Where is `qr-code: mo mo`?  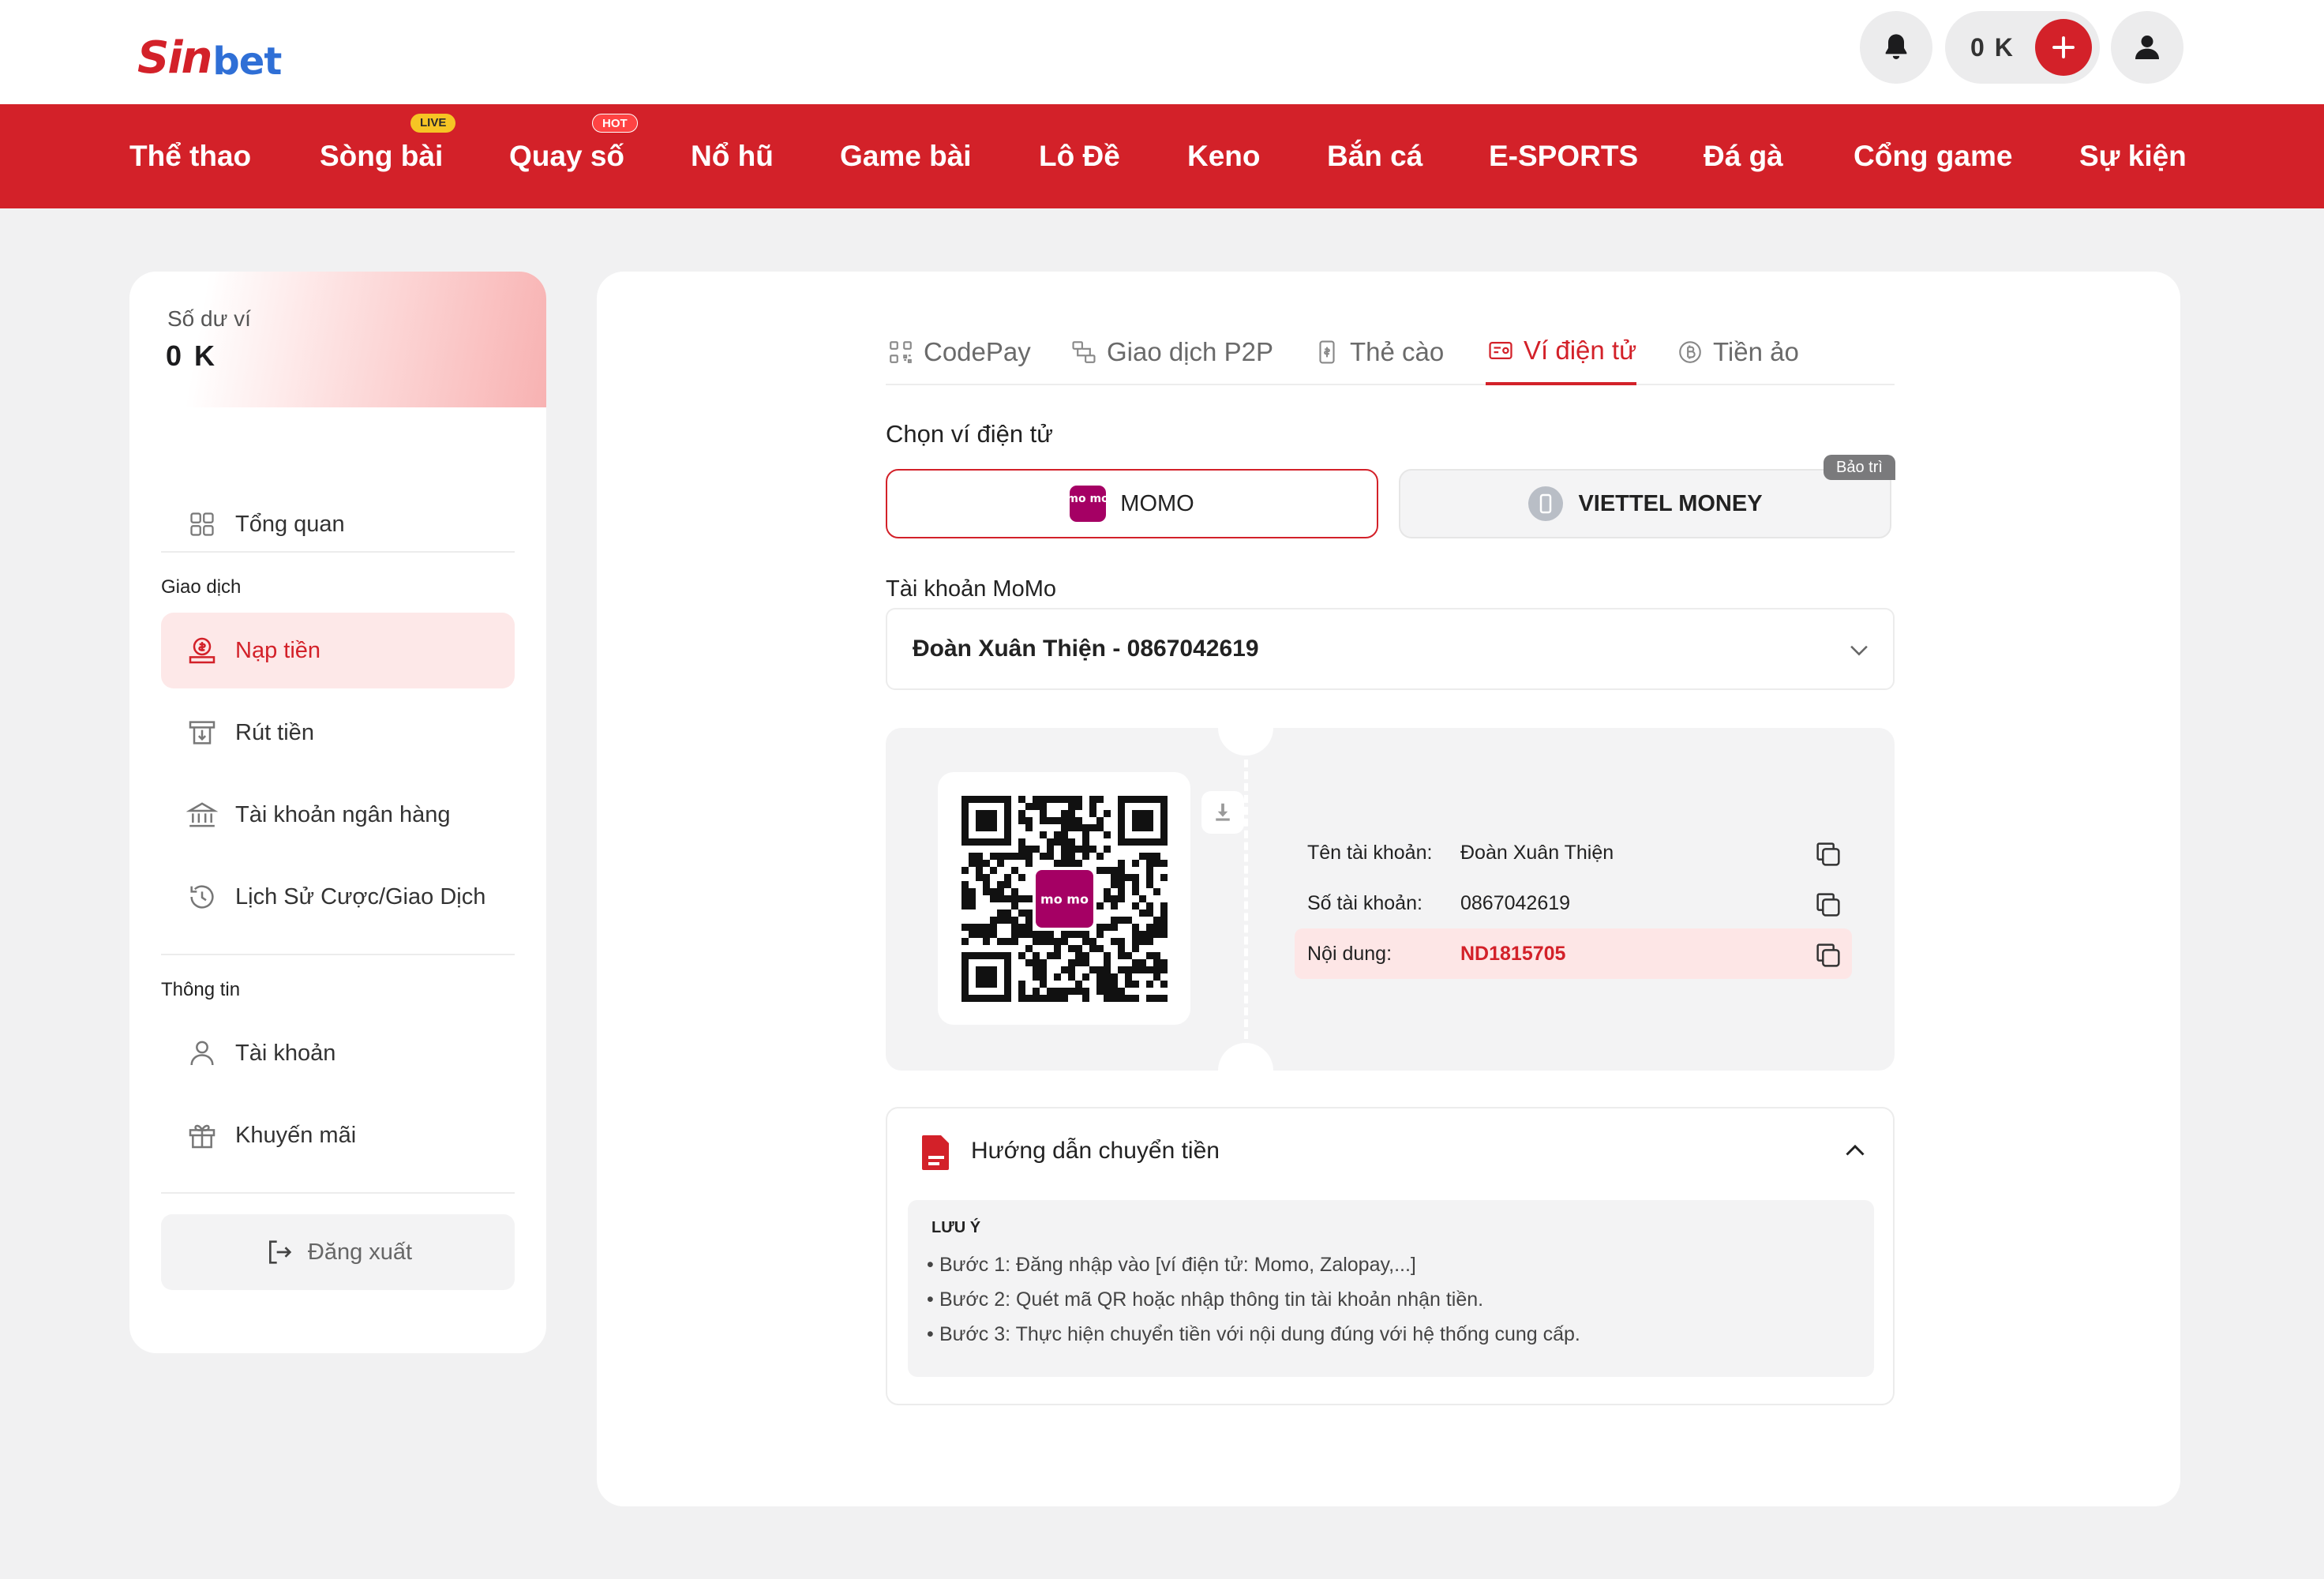 qr-code: mo mo is located at coordinates (1064, 899).